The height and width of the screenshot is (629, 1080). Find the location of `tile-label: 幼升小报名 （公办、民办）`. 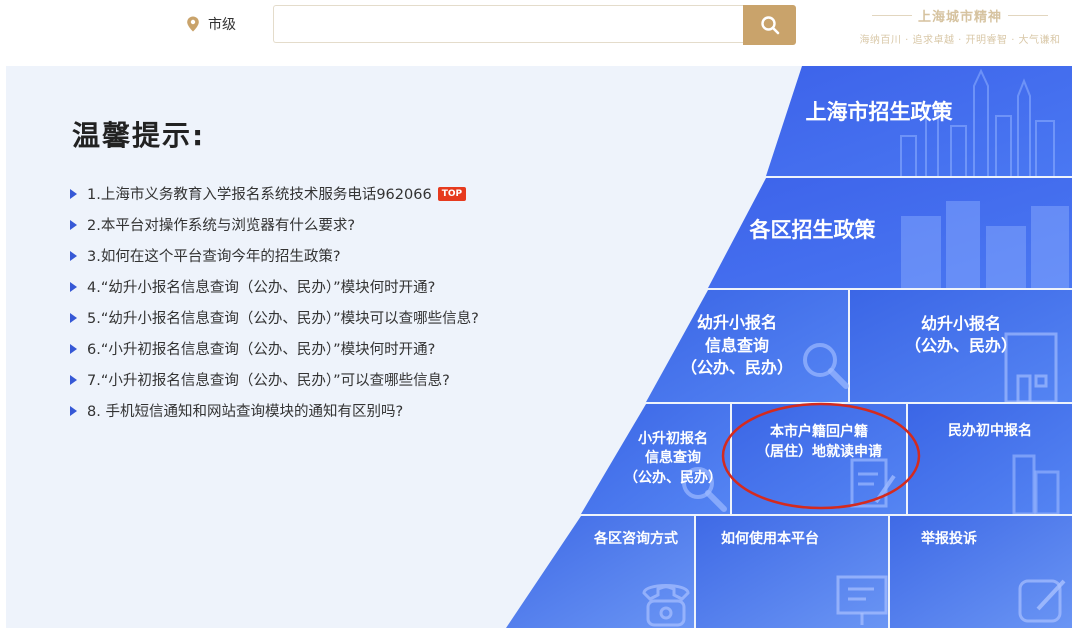

tile-label: 幼升小报名 （公办、民办） is located at coordinates (960, 334).